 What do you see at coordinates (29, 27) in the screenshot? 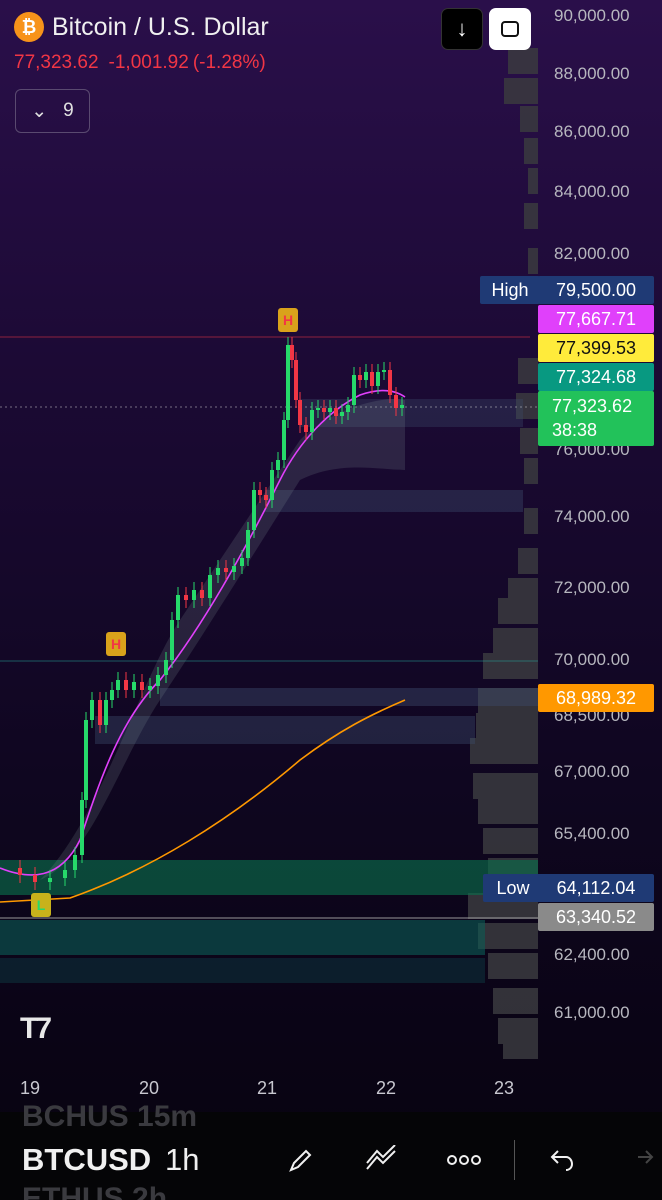
I see `bitcoin-icon: ₿` at bounding box center [29, 27].